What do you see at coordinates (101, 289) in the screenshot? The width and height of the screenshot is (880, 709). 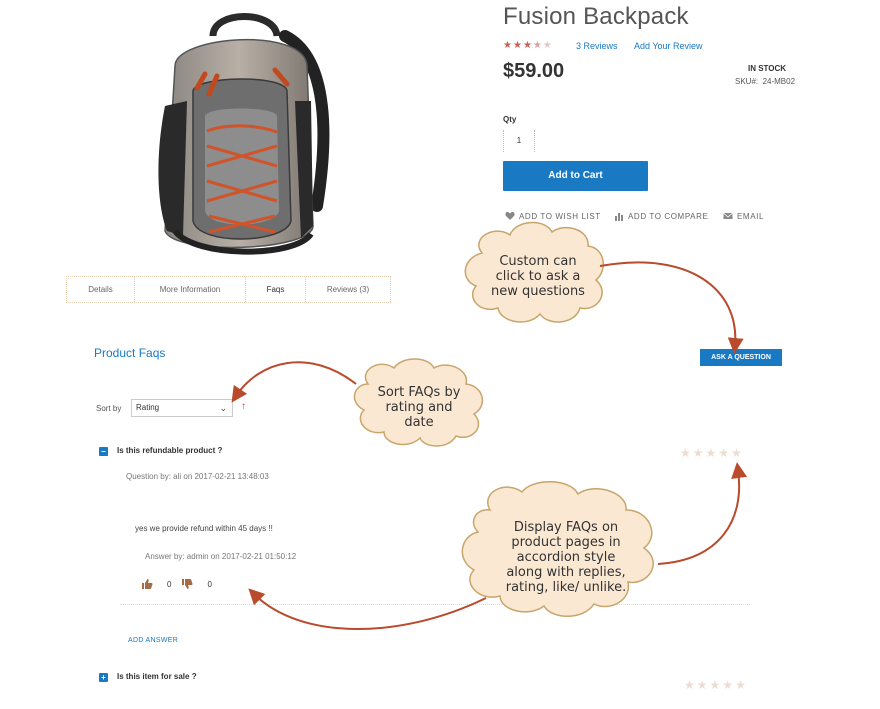 I see `tab-details: Details` at bounding box center [101, 289].